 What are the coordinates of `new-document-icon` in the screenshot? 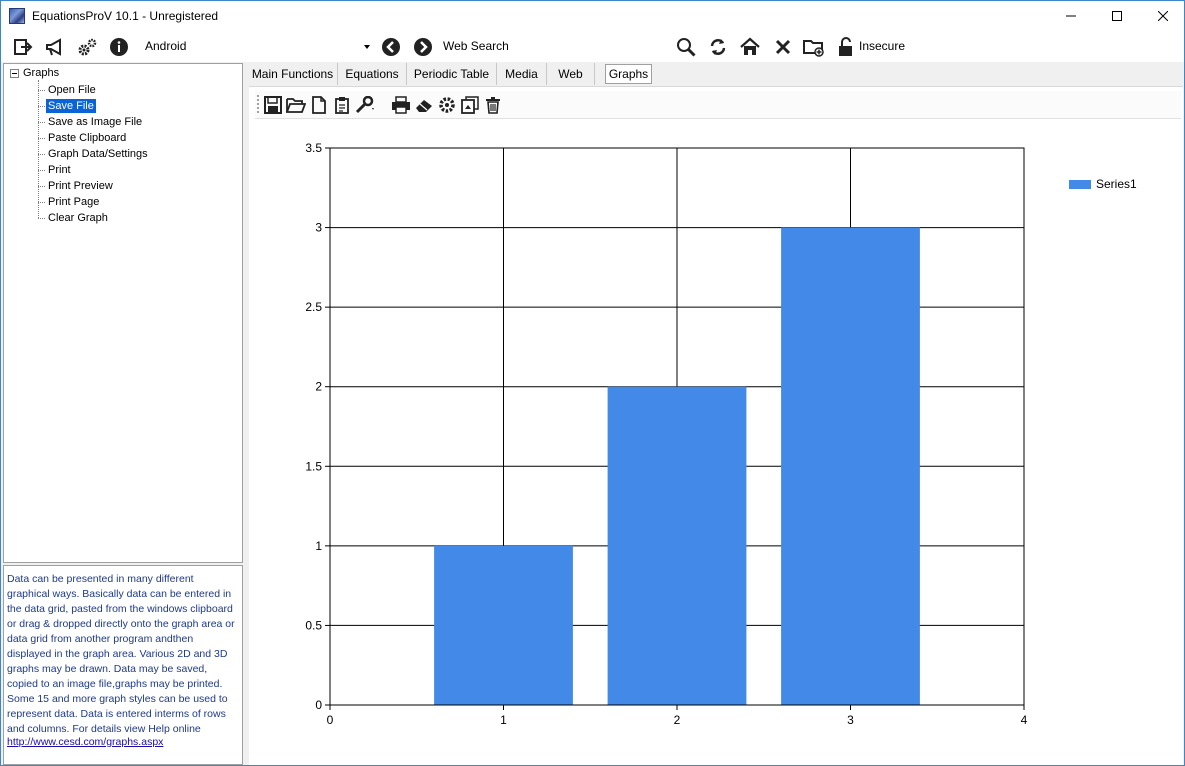 It's located at (319, 105).